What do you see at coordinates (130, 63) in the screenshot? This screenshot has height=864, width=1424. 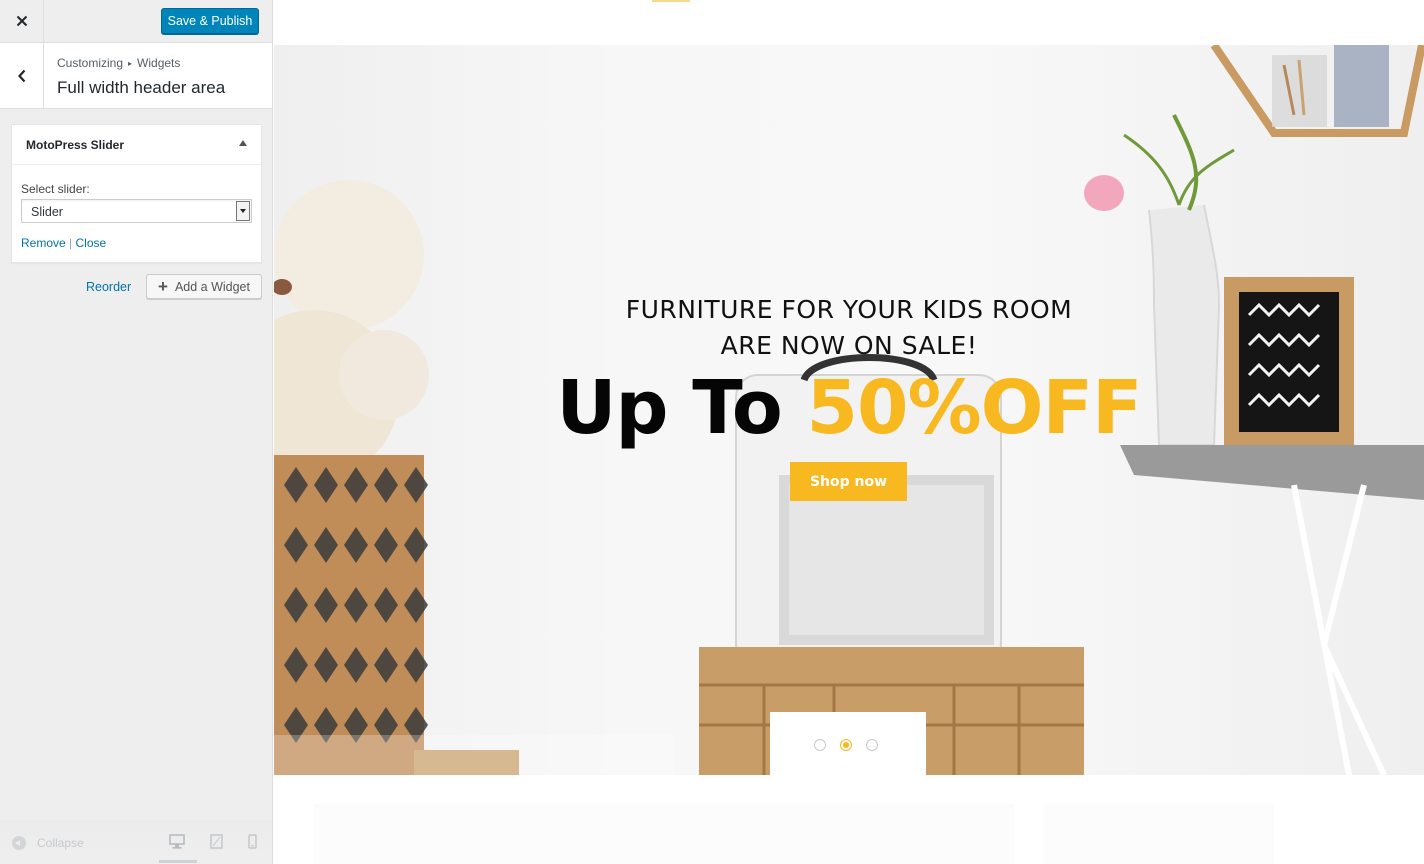 I see `breadcrumb-arrow-icon: ▸` at bounding box center [130, 63].